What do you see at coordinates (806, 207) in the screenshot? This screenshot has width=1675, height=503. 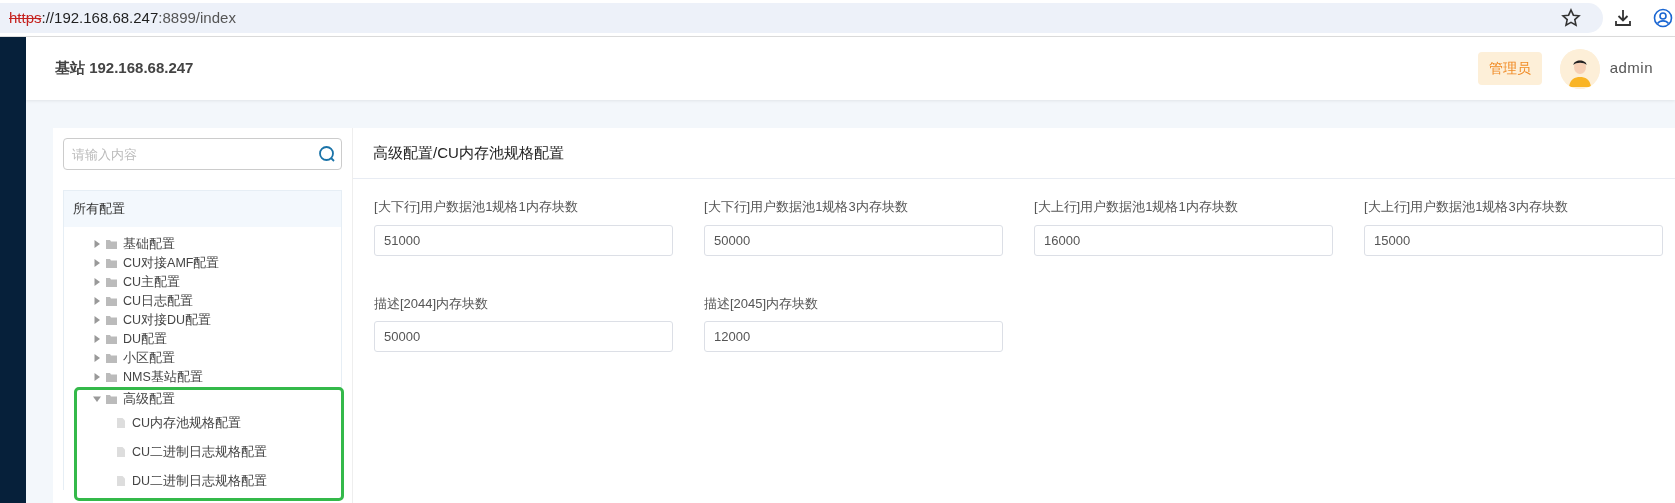 I see `field-label: [大下行]用户数据池1规格3内存块数` at bounding box center [806, 207].